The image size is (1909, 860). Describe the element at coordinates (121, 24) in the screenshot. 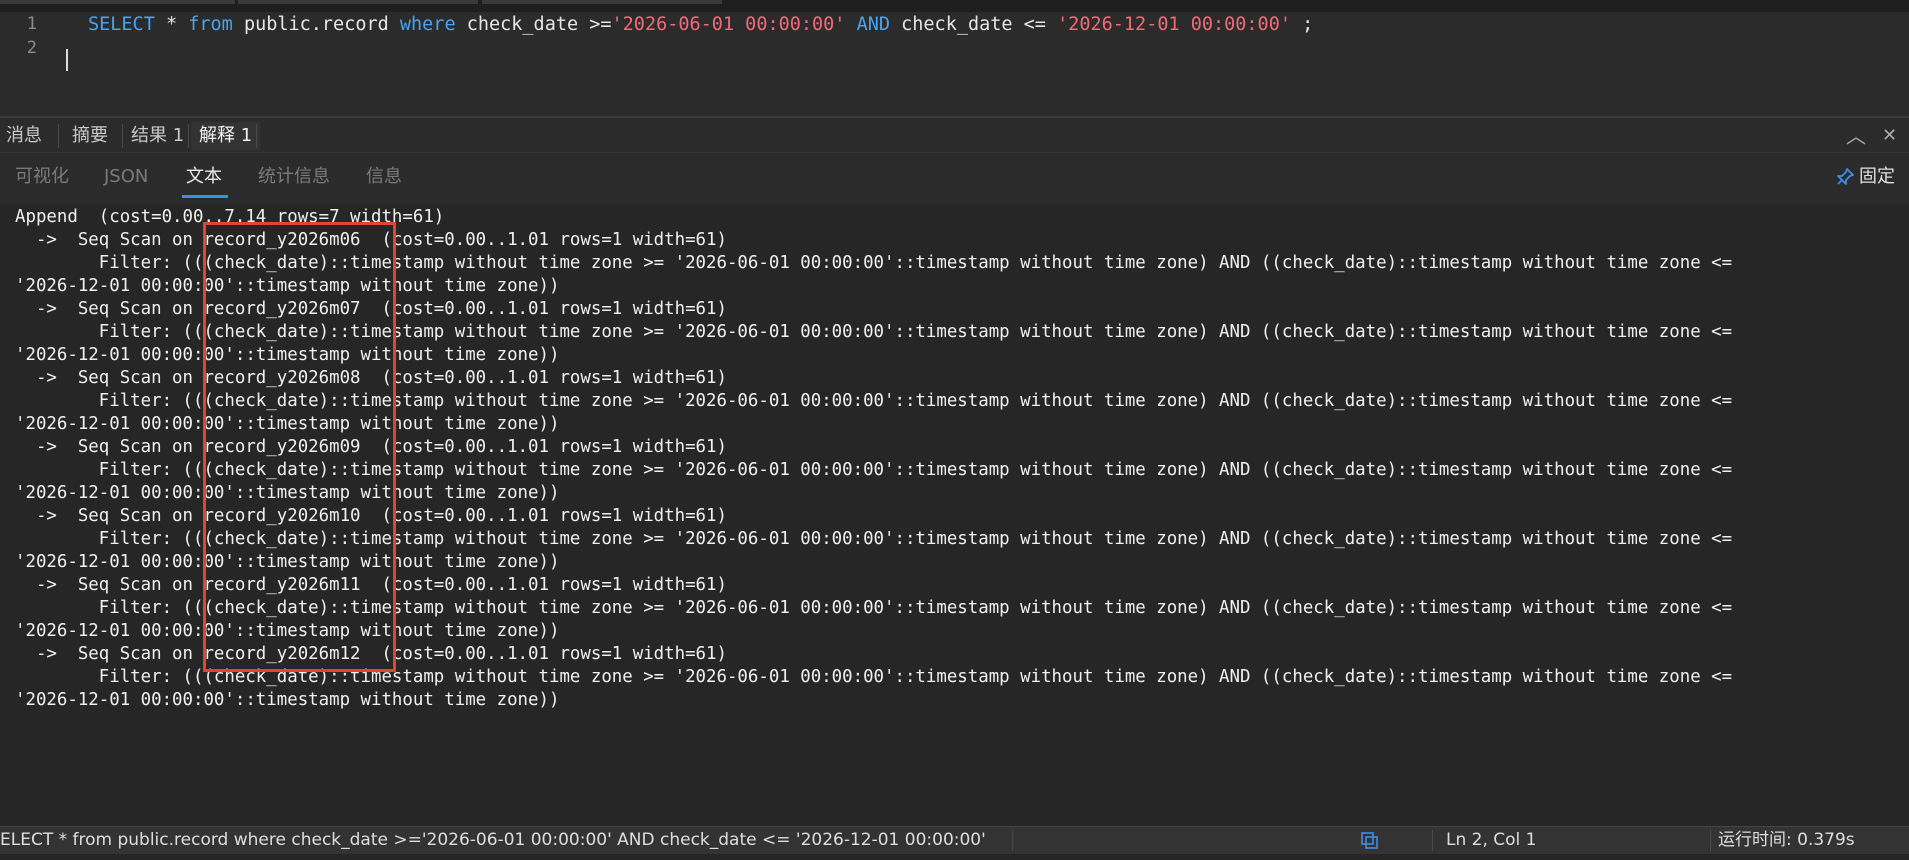

I see `keyword-select: SELECT` at that location.